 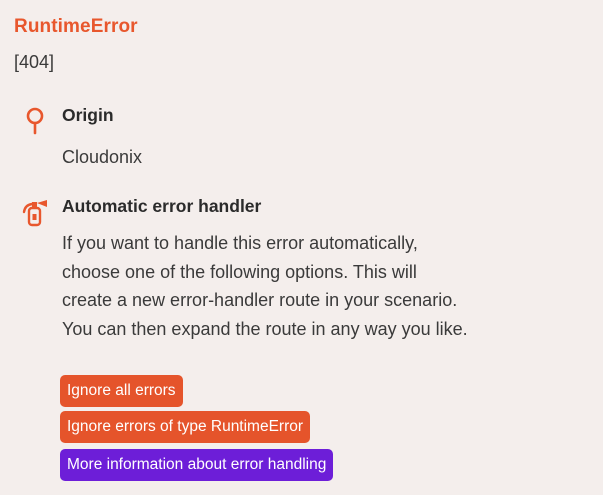 What do you see at coordinates (197, 465) in the screenshot?
I see `error-handling-info-link: More information about error handling` at bounding box center [197, 465].